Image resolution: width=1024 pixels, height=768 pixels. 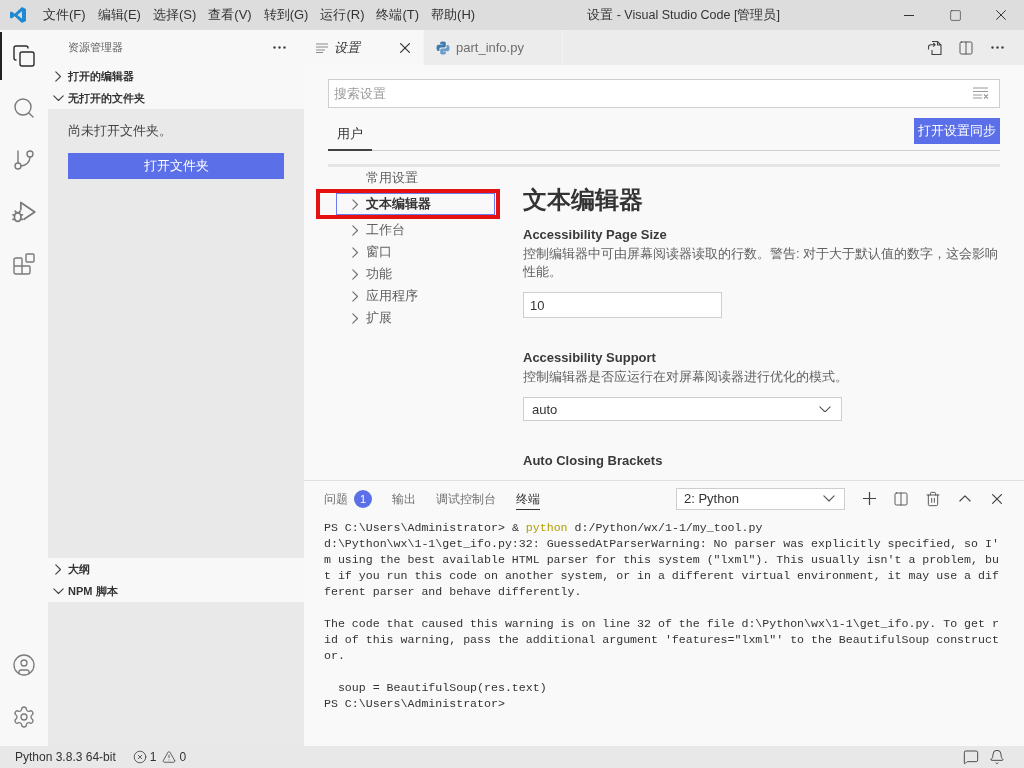 What do you see at coordinates (971, 757) in the screenshot?
I see `speech-bubble-icon` at bounding box center [971, 757].